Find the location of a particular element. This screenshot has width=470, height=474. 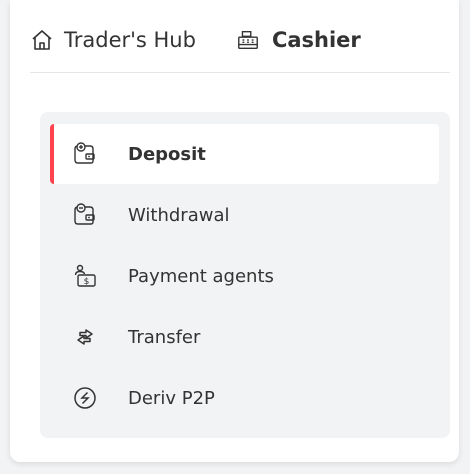

menu-item-withdrawal: Withdrawal is located at coordinates (244, 215).